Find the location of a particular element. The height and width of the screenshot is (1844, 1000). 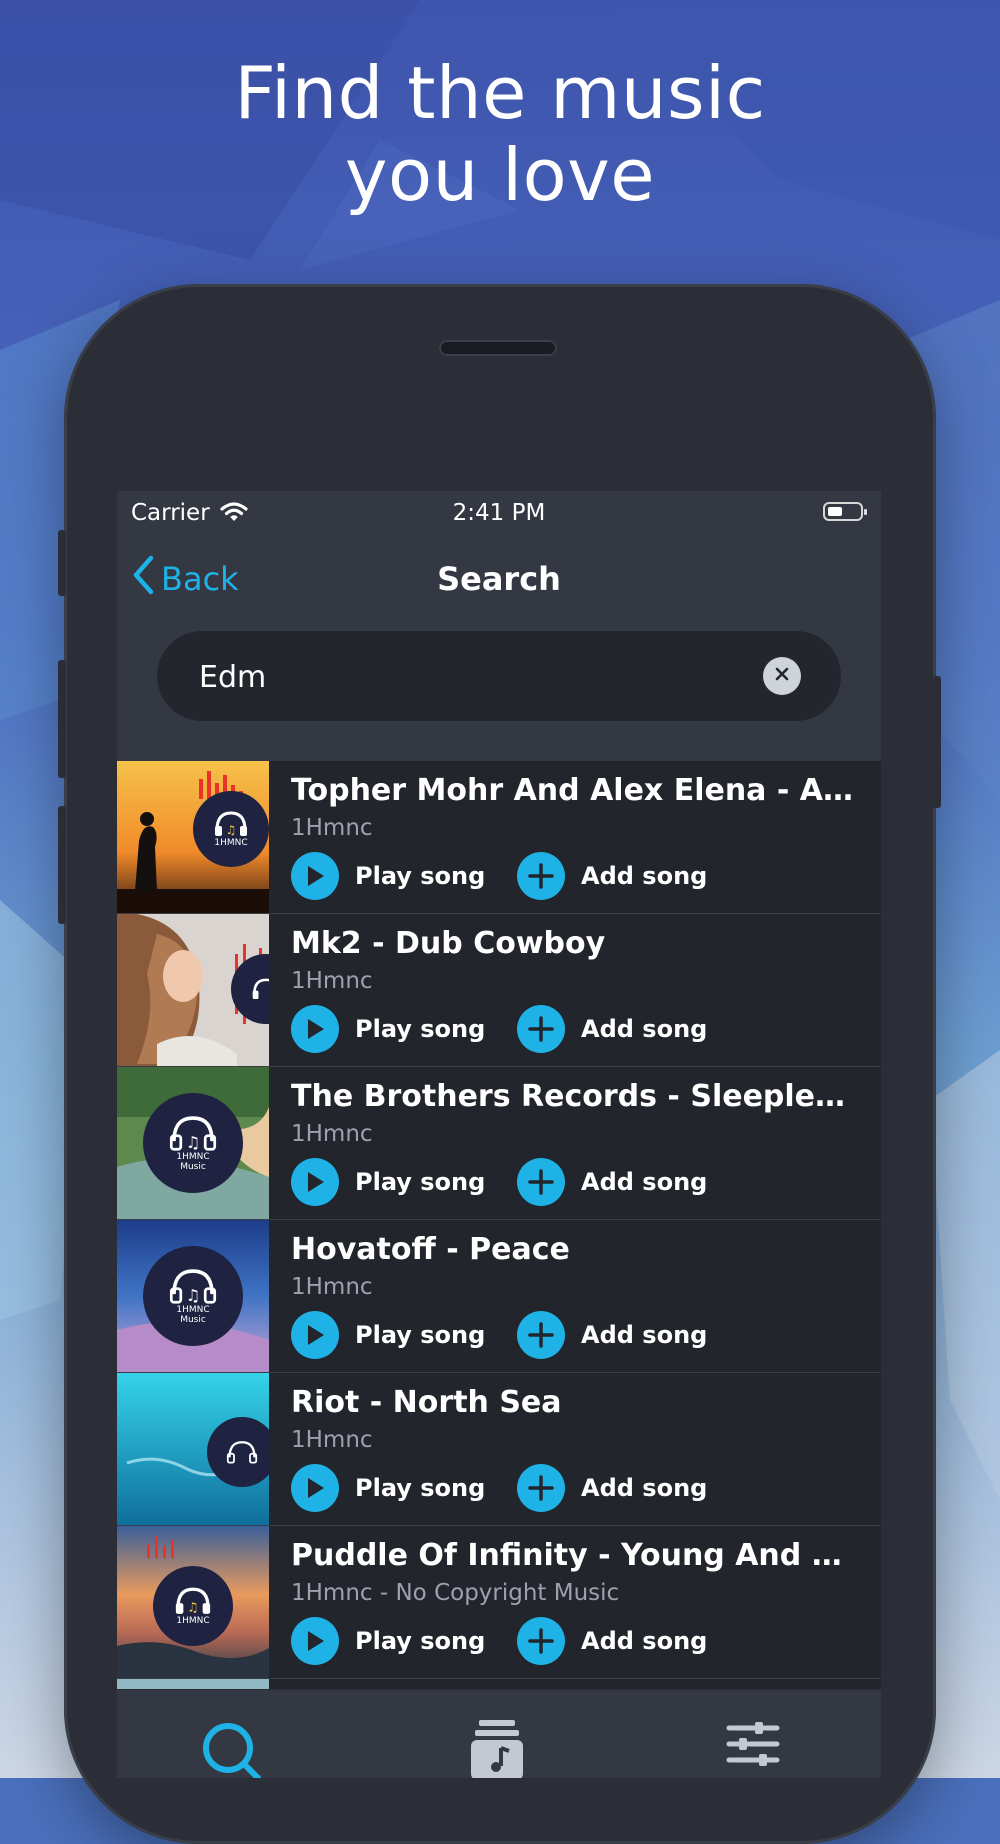

search-bar is located at coordinates (499, 677).